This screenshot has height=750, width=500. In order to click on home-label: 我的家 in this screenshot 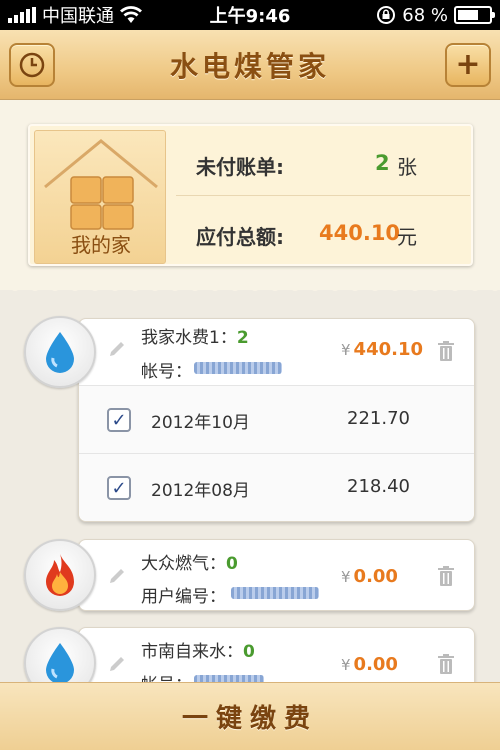, I will do `click(101, 245)`.